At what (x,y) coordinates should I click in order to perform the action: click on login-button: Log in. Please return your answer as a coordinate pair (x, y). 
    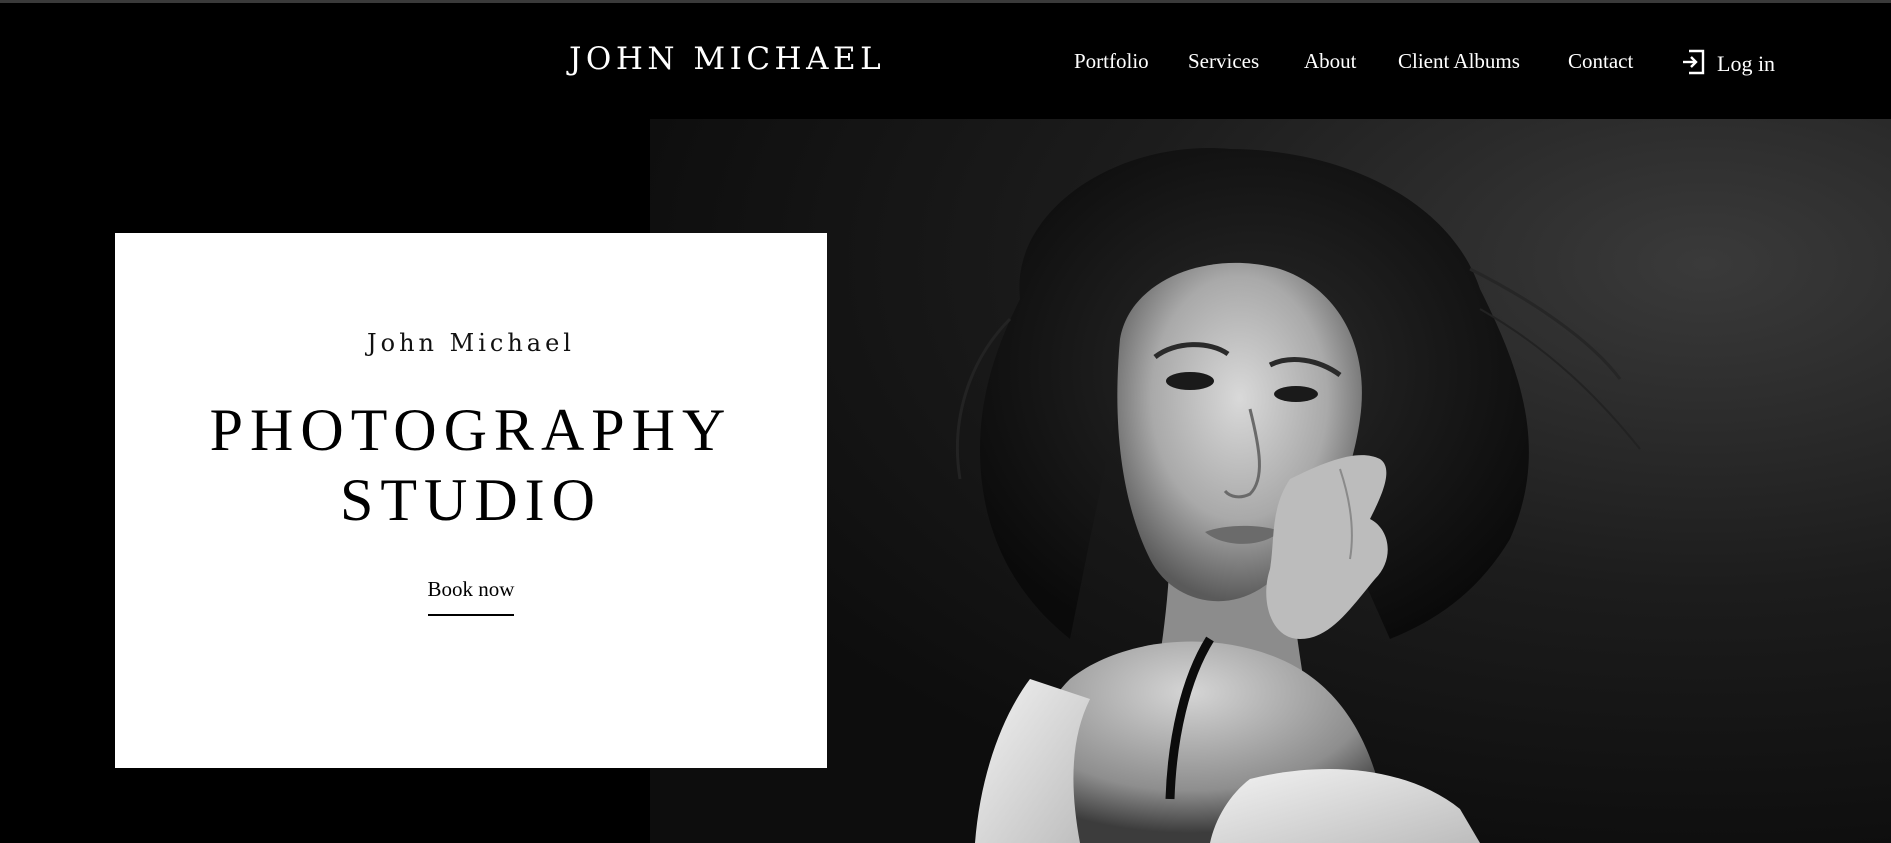
    Looking at the image, I should click on (1728, 62).